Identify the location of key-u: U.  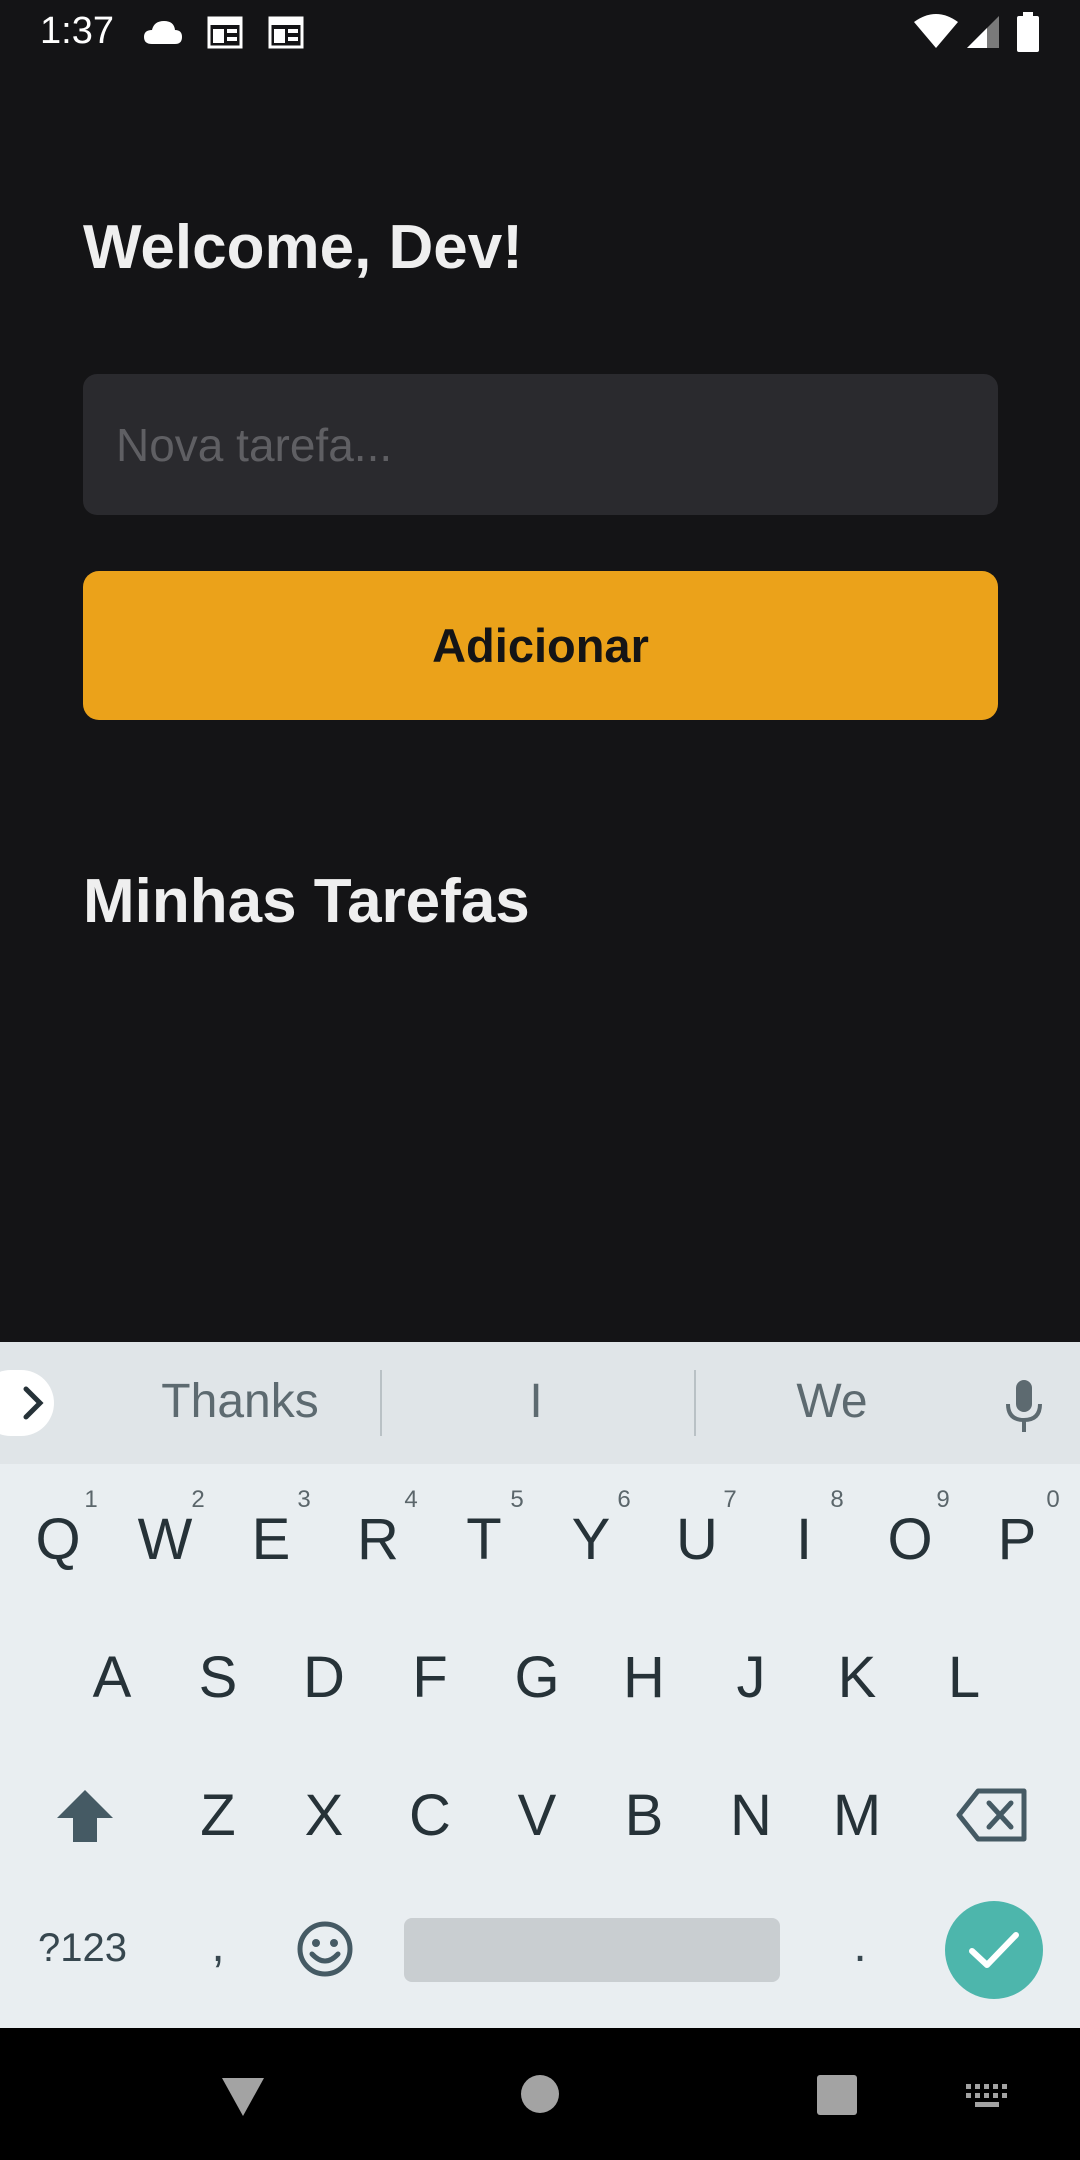
(697, 1539).